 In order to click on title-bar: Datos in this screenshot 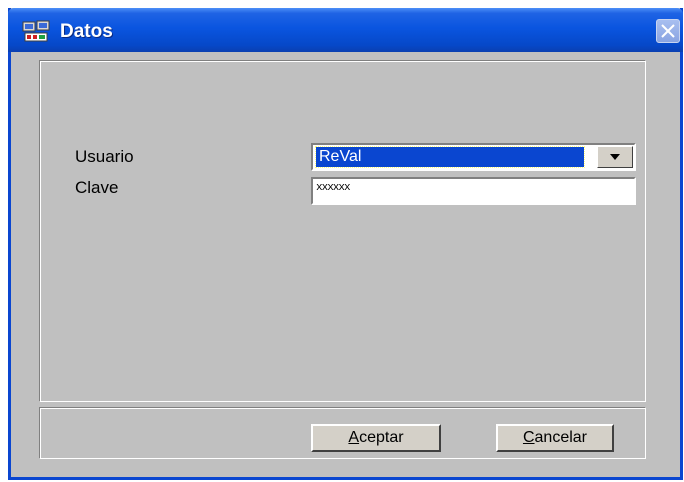, I will do `click(345, 30)`.